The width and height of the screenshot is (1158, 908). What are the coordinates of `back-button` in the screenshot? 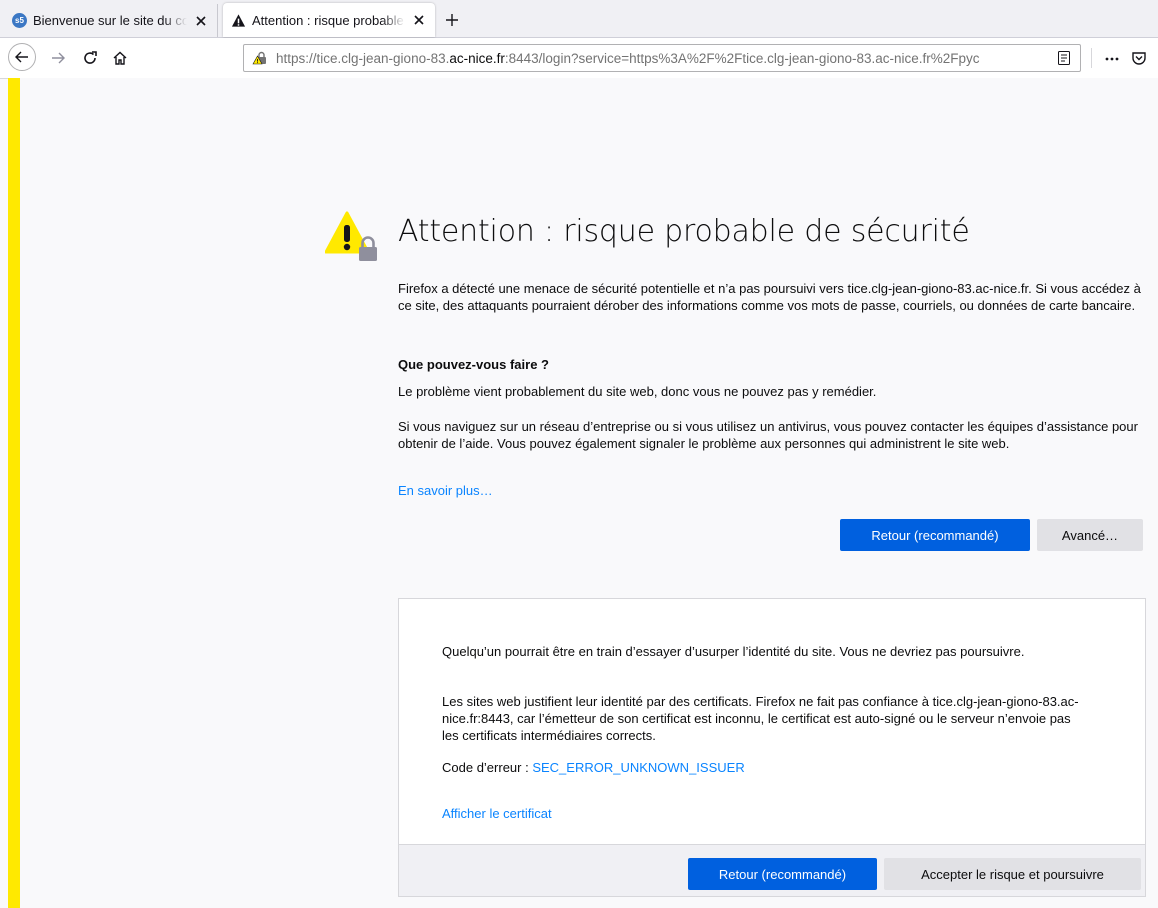 It's located at (22, 57).